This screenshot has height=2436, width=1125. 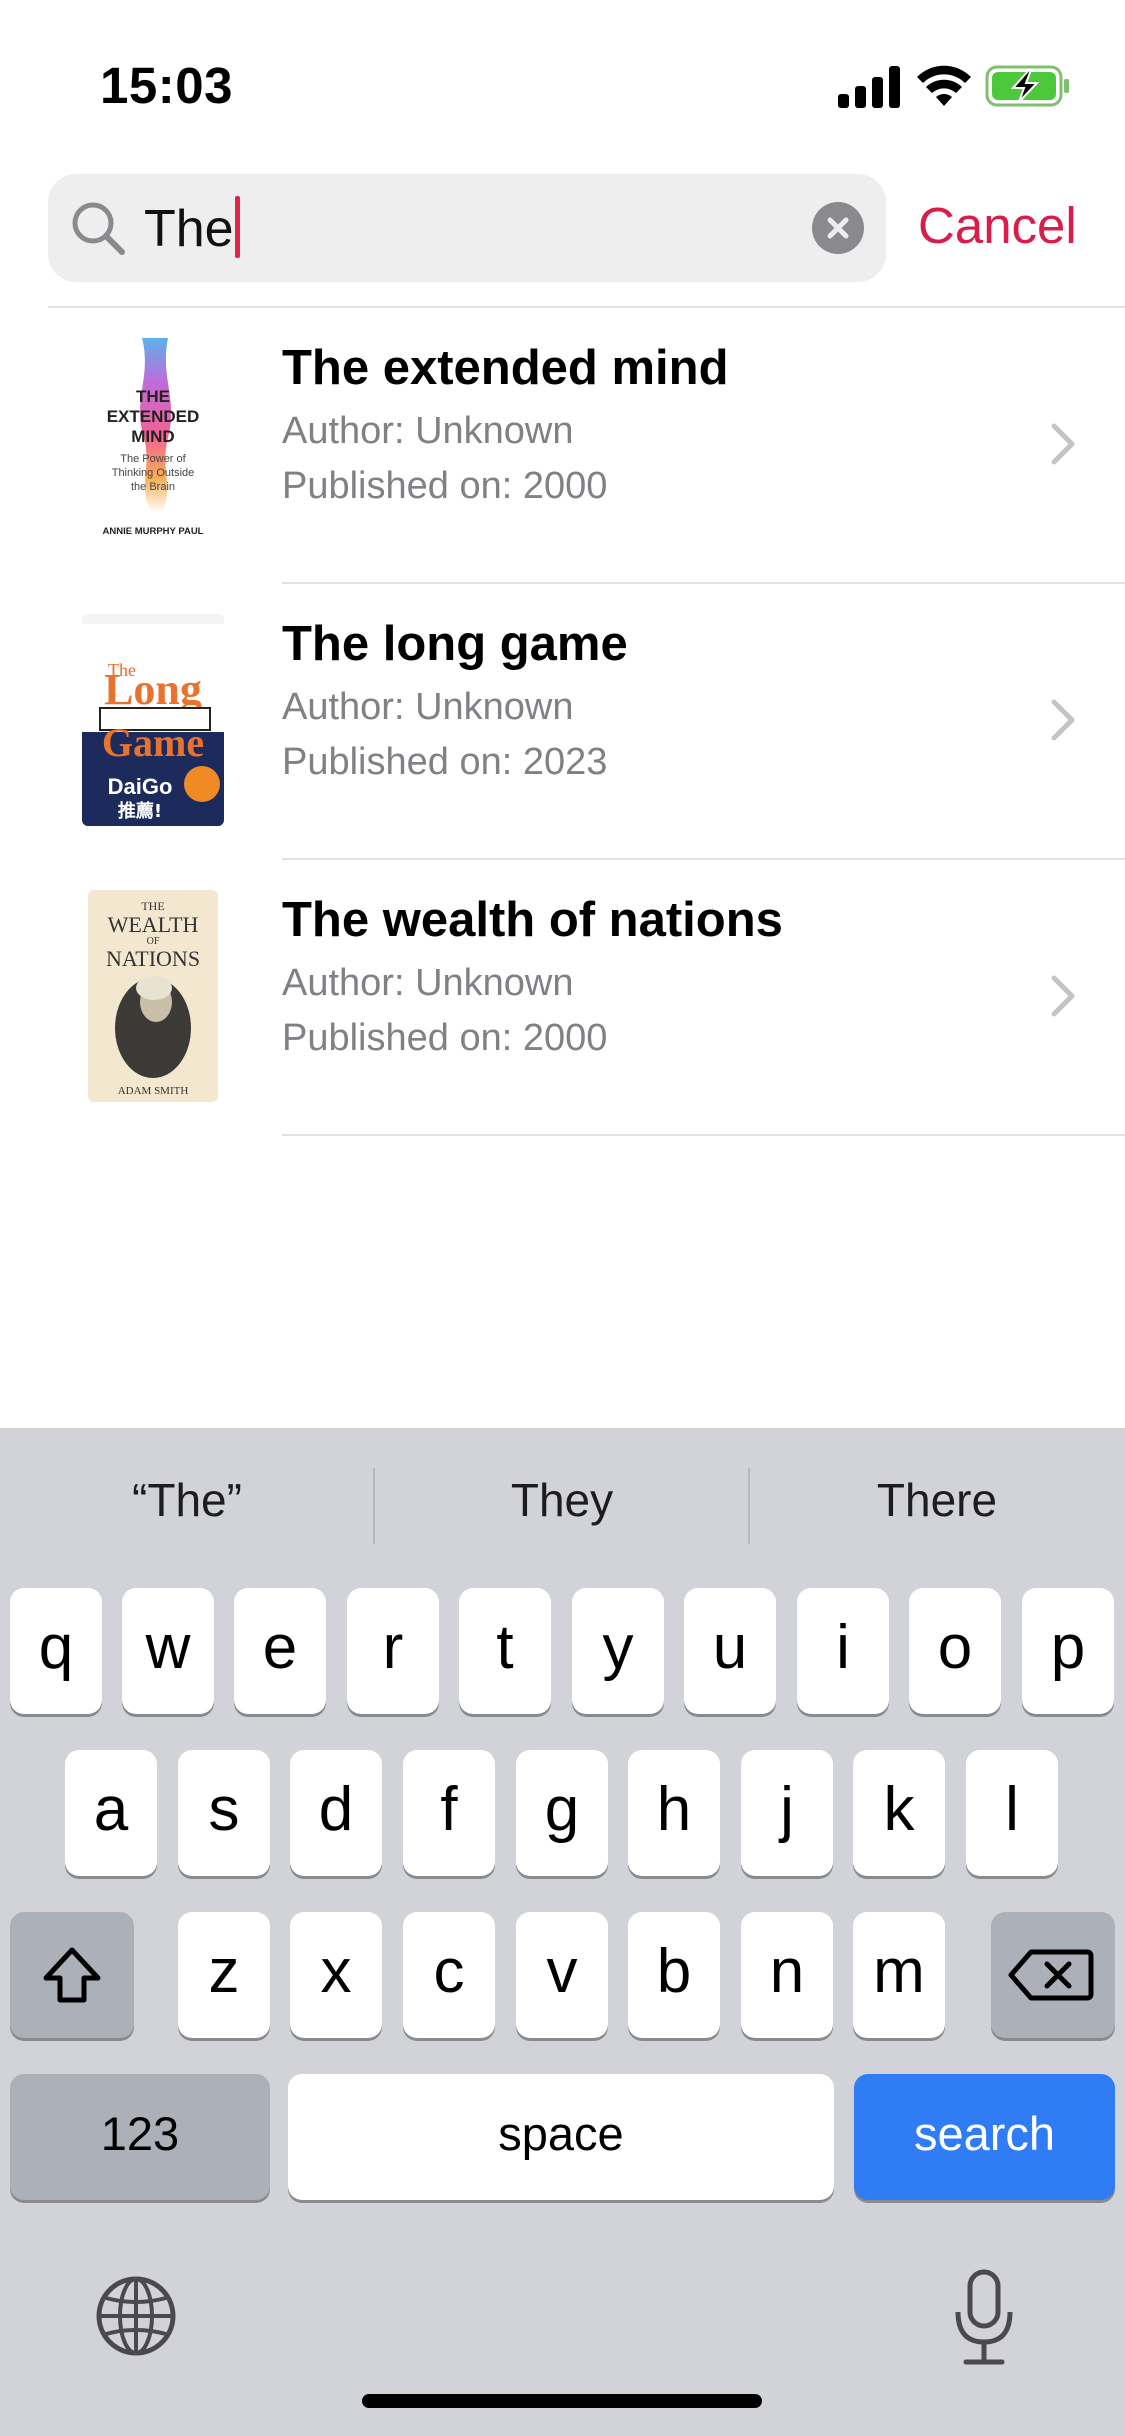 What do you see at coordinates (224, 1975) in the screenshot?
I see `key-z: z` at bounding box center [224, 1975].